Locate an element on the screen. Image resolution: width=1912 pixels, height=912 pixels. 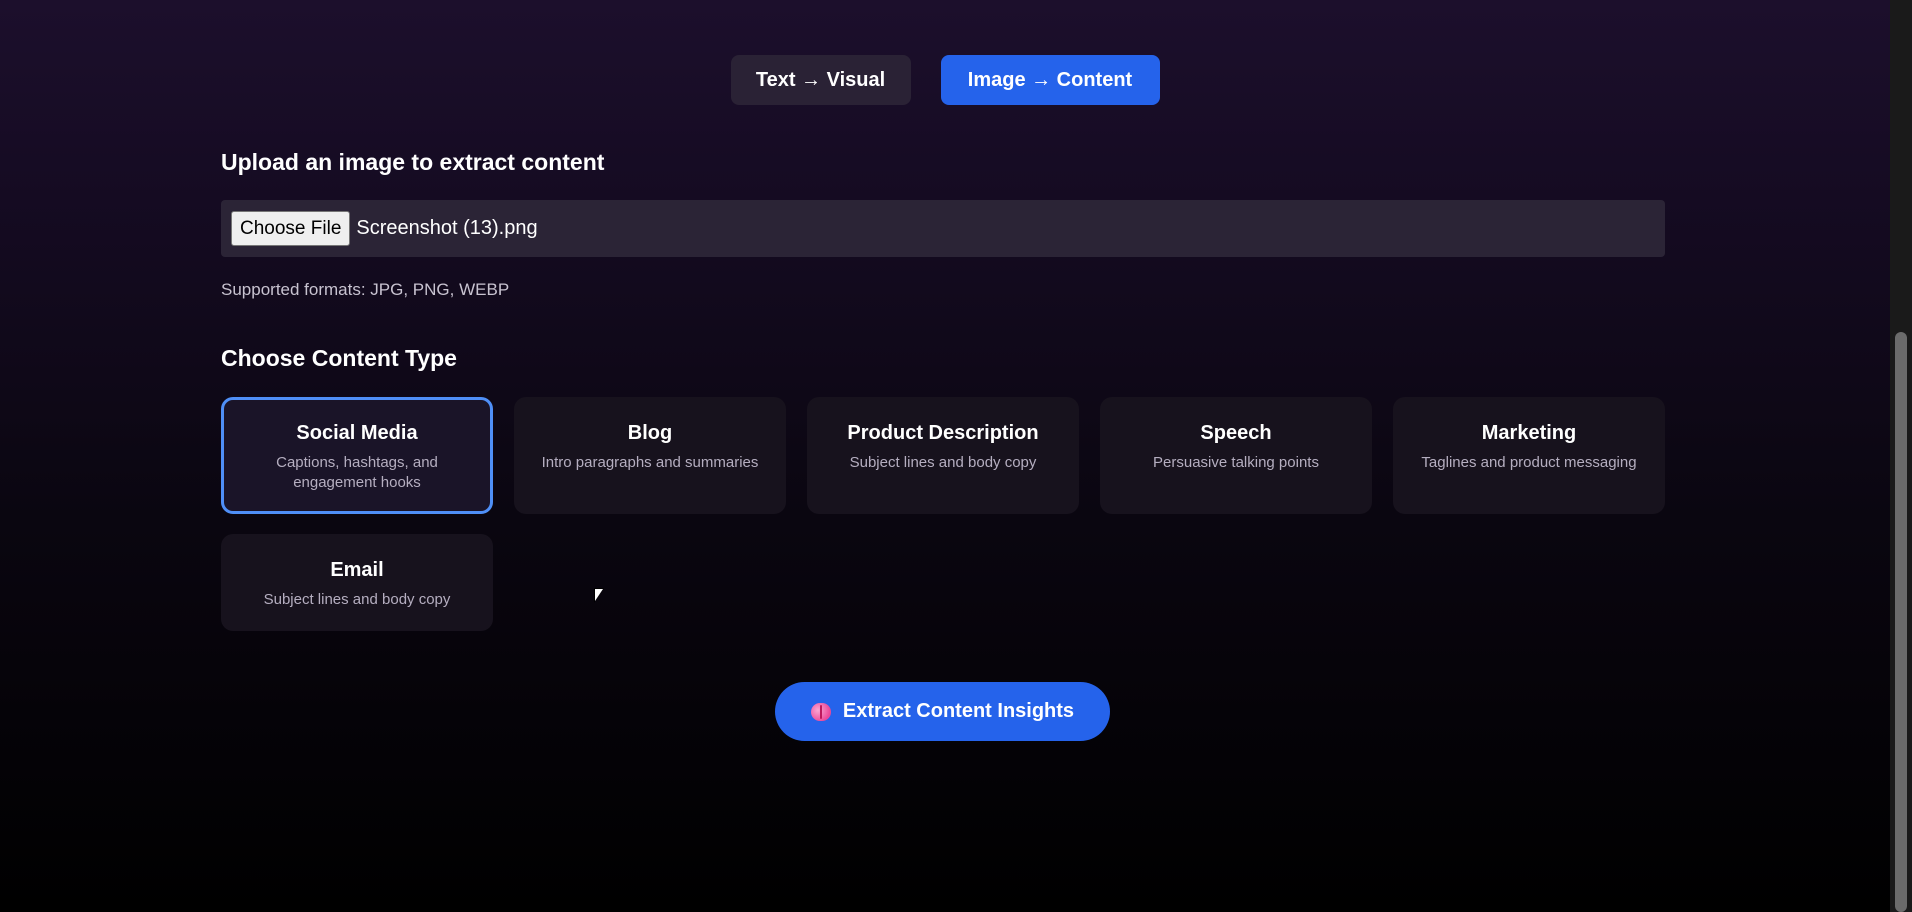
card-description: Captions, hashtags, and engagement hooks is located at coordinates (357, 472).